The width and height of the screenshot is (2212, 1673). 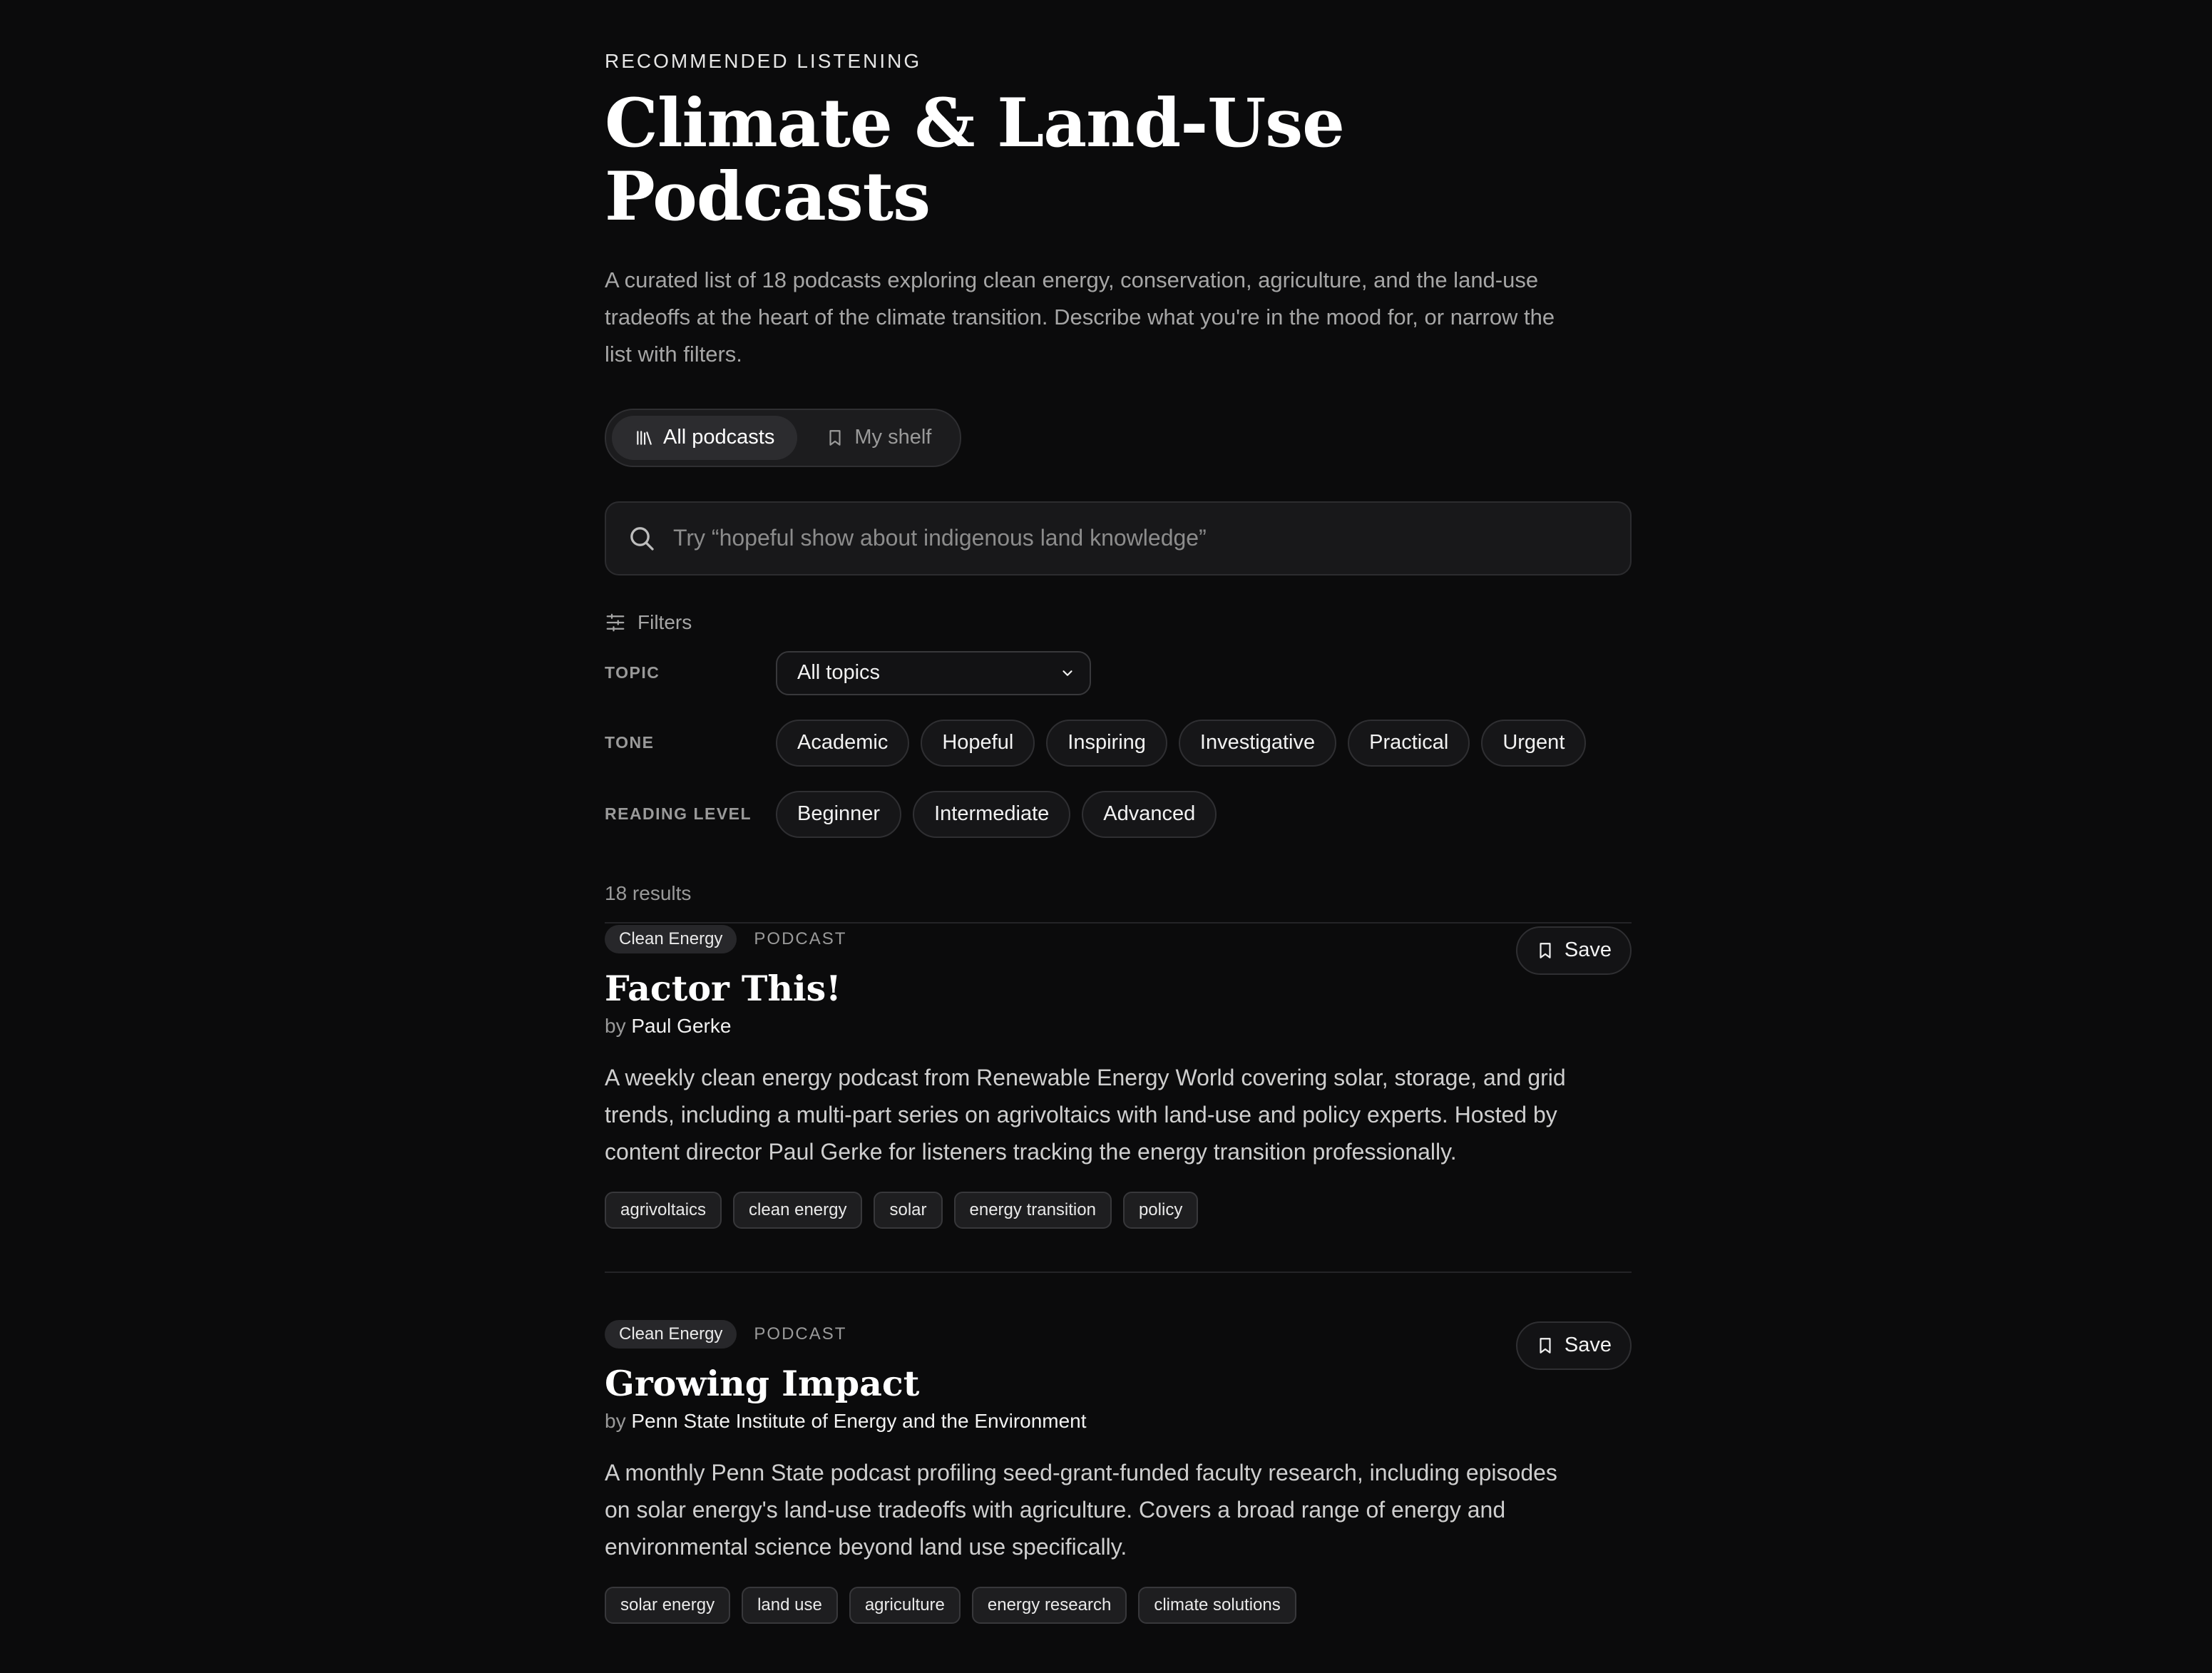 I want to click on tone-pill-practical: Practical, so click(x=1409, y=743).